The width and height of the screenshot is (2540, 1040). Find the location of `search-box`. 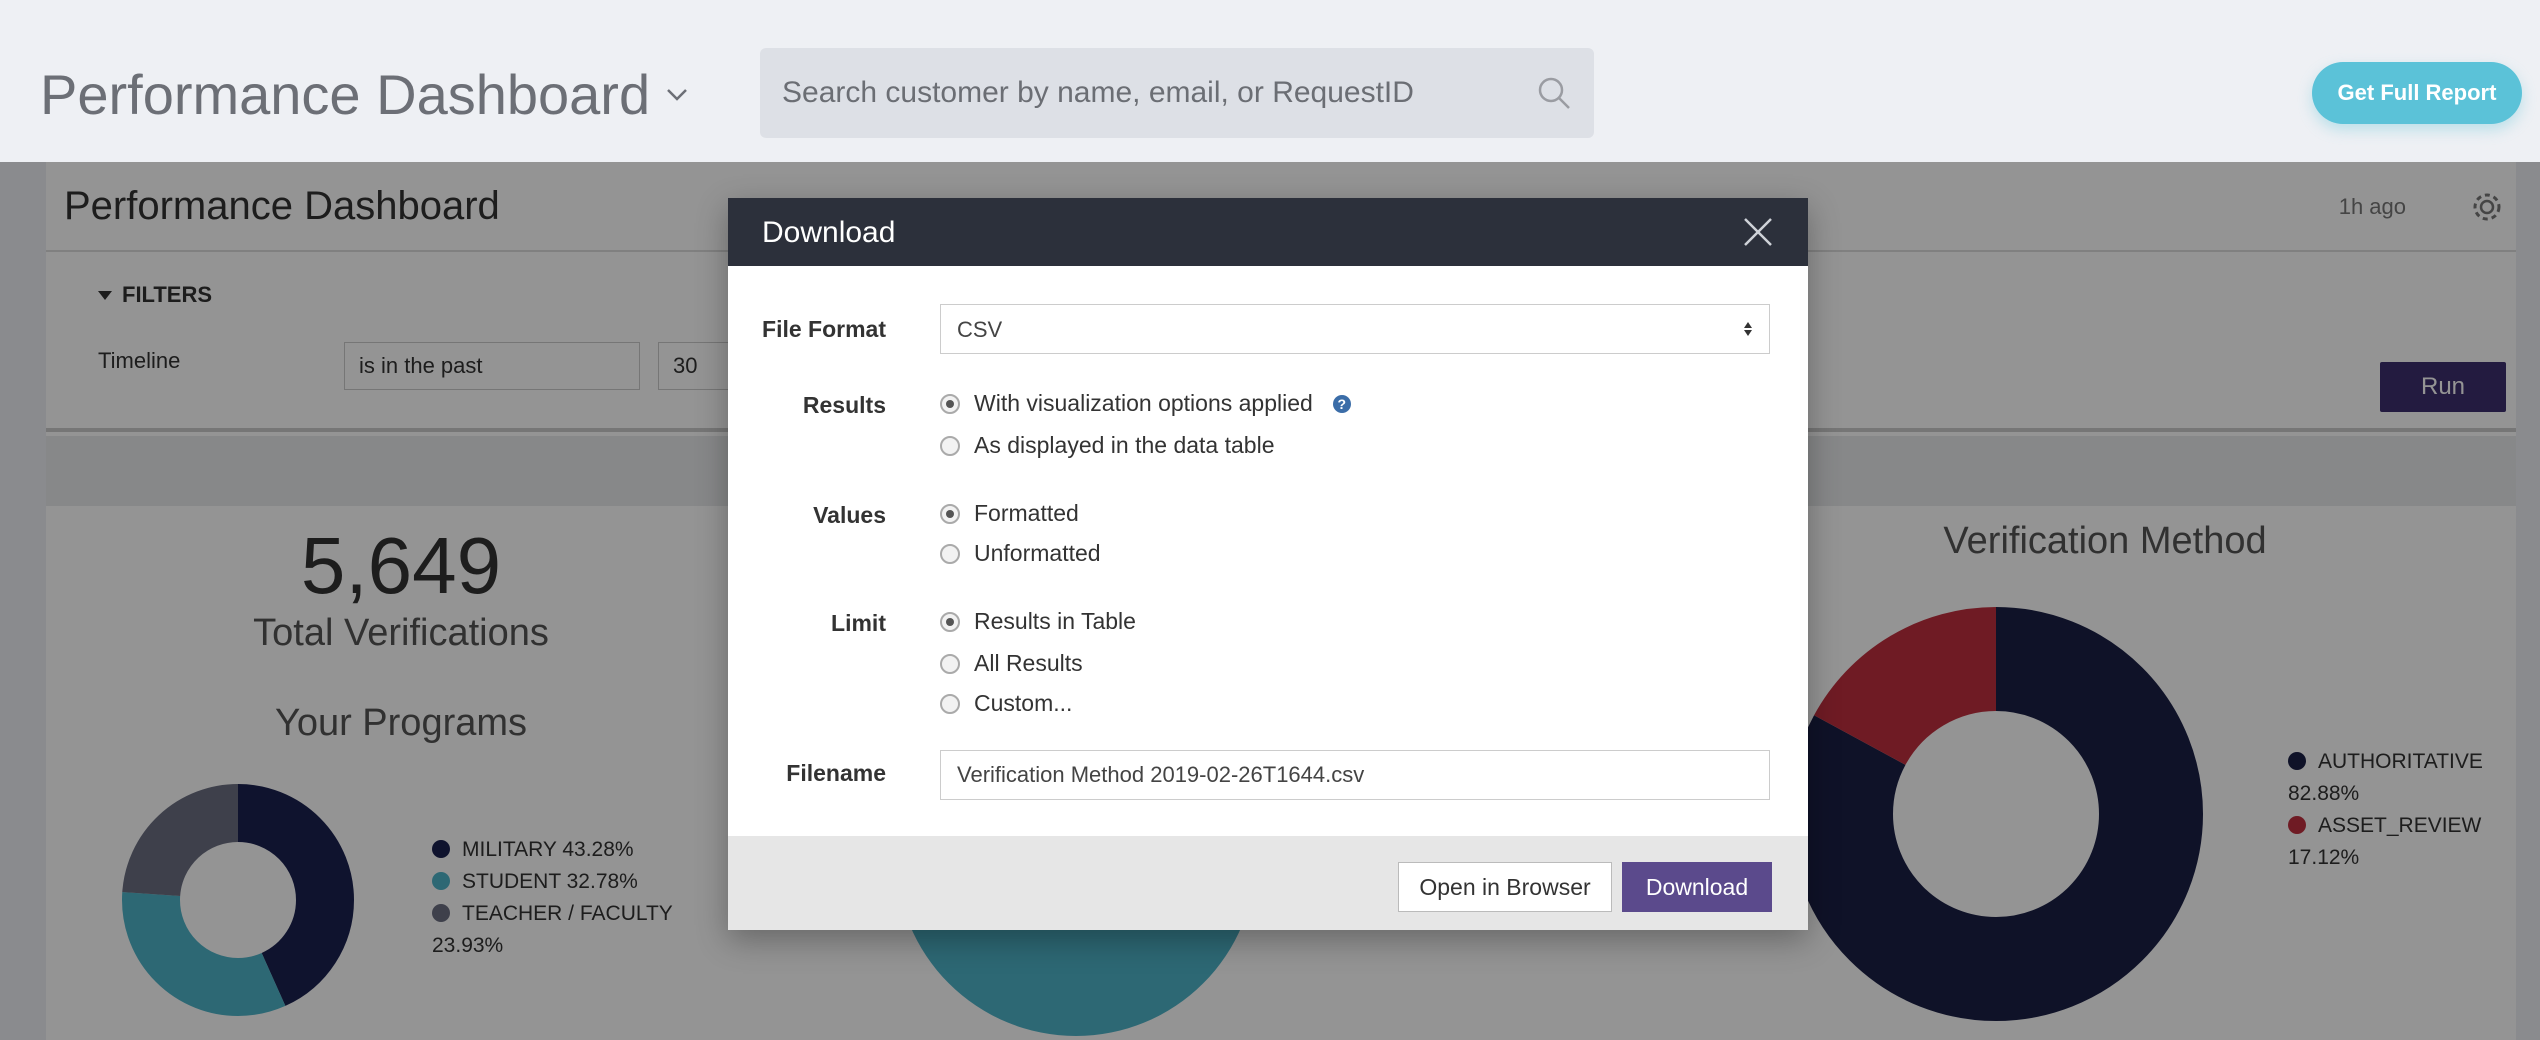

search-box is located at coordinates (1177, 93).